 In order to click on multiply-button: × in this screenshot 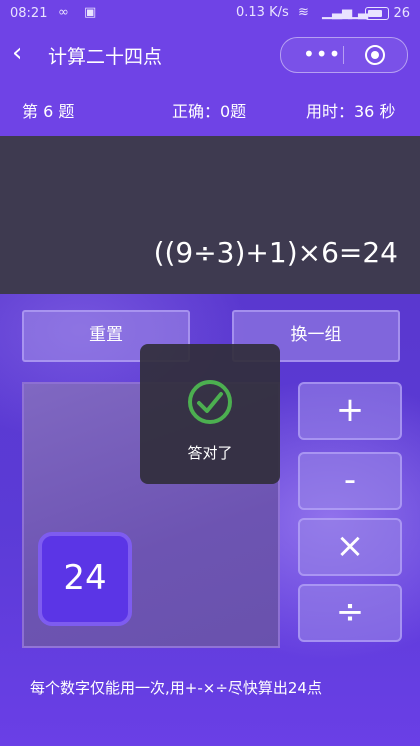, I will do `click(350, 547)`.